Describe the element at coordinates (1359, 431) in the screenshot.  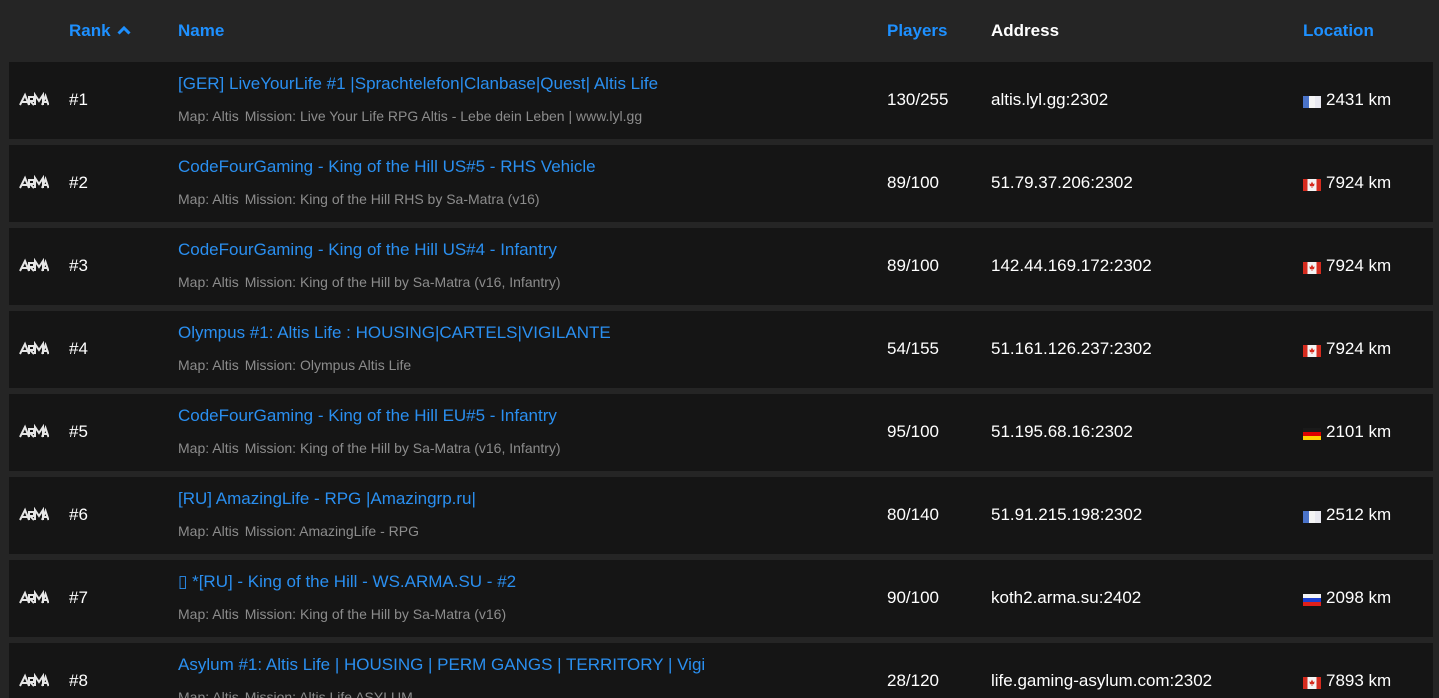
I see `distance-label: 2101 km` at that location.